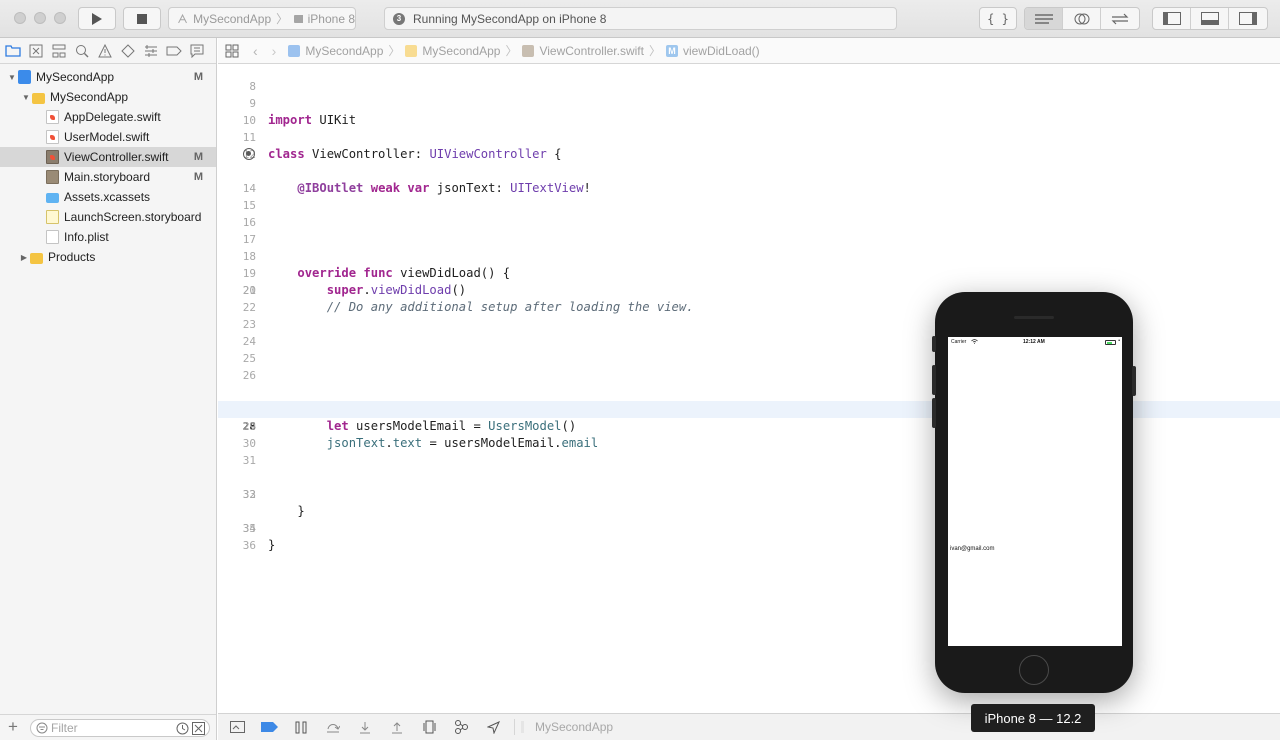  I want to click on debug-process-label: MySecondApp, so click(574, 727).